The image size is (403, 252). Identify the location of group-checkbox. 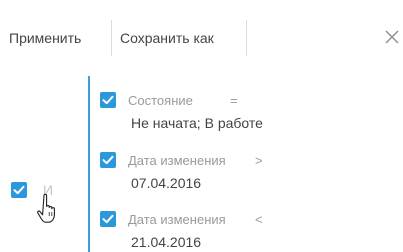
(19, 190).